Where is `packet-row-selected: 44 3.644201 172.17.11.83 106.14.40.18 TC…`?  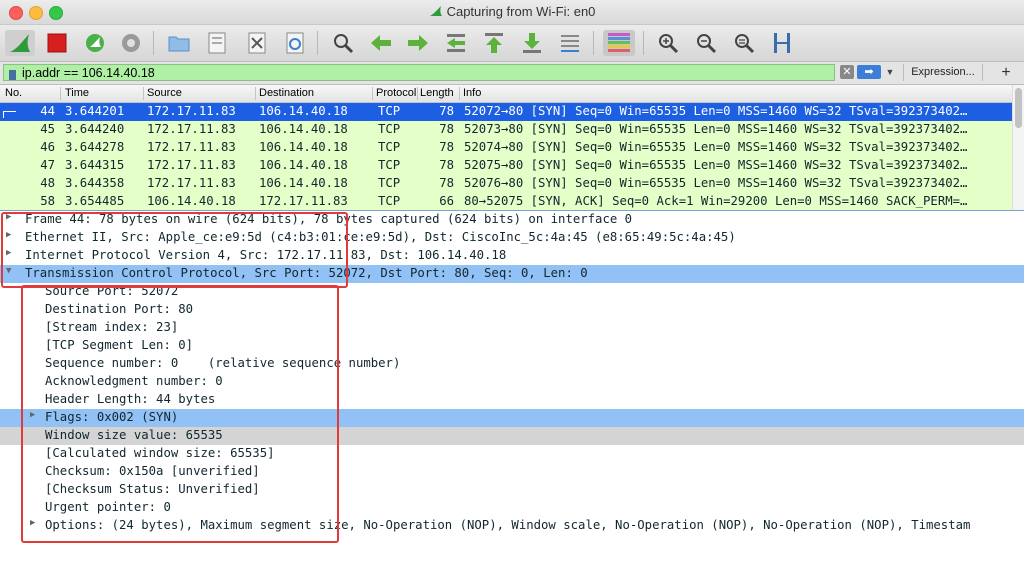 packet-row-selected: 44 3.644201 172.17.11.83 106.14.40.18 TC… is located at coordinates (506, 112).